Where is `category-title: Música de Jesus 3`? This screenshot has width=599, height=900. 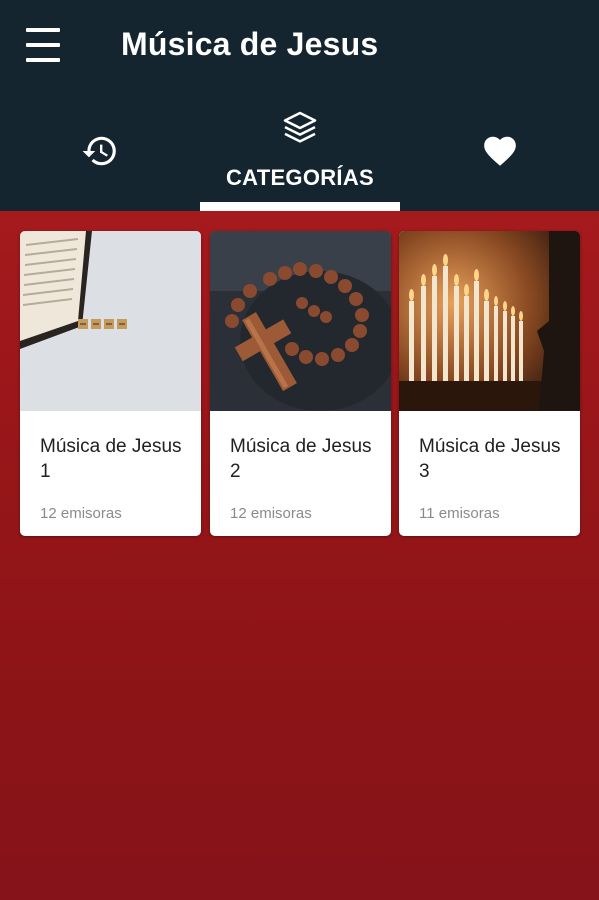
category-title: Música de Jesus 3 is located at coordinates (490, 459).